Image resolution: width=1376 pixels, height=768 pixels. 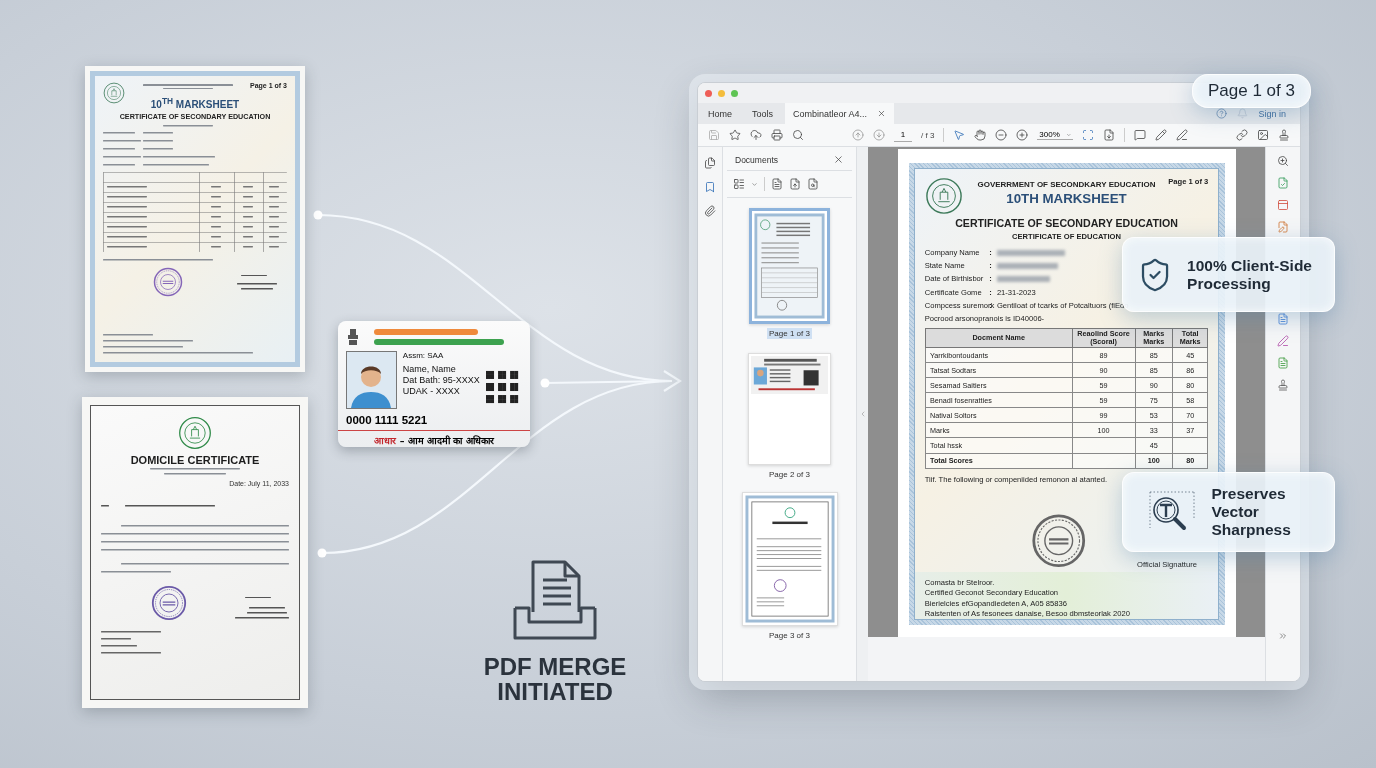 I want to click on maximize-window-dot, so click(x=734, y=93).